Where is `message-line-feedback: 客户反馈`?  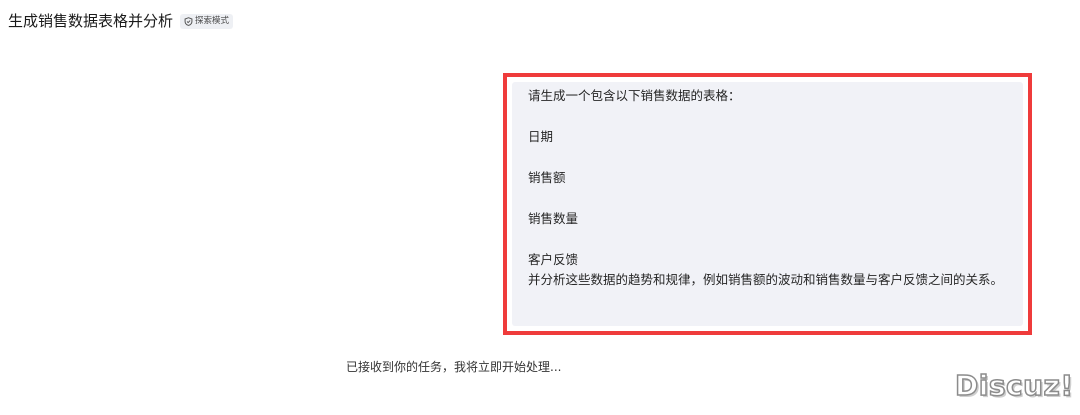
message-line-feedback: 客户反馈 is located at coordinates (553, 259).